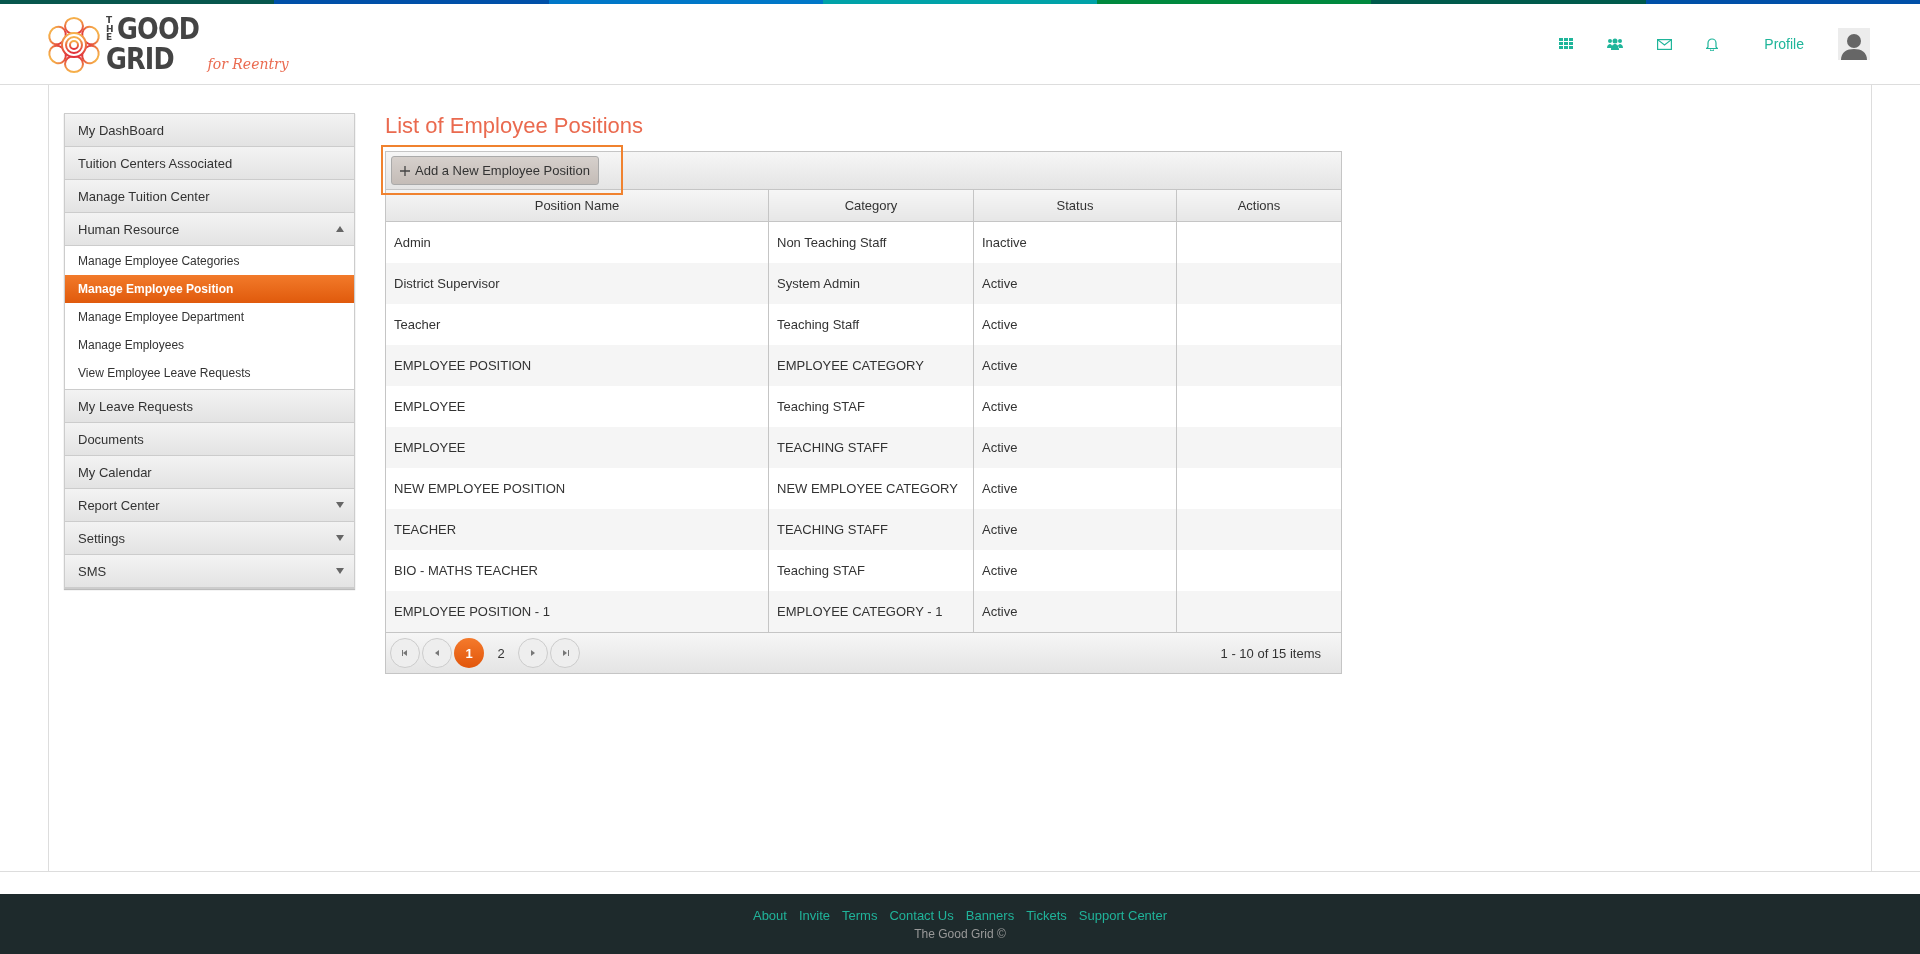 This screenshot has height=954, width=1920. Describe the element at coordinates (209, 439) in the screenshot. I see `sidebar-item: Documents` at that location.